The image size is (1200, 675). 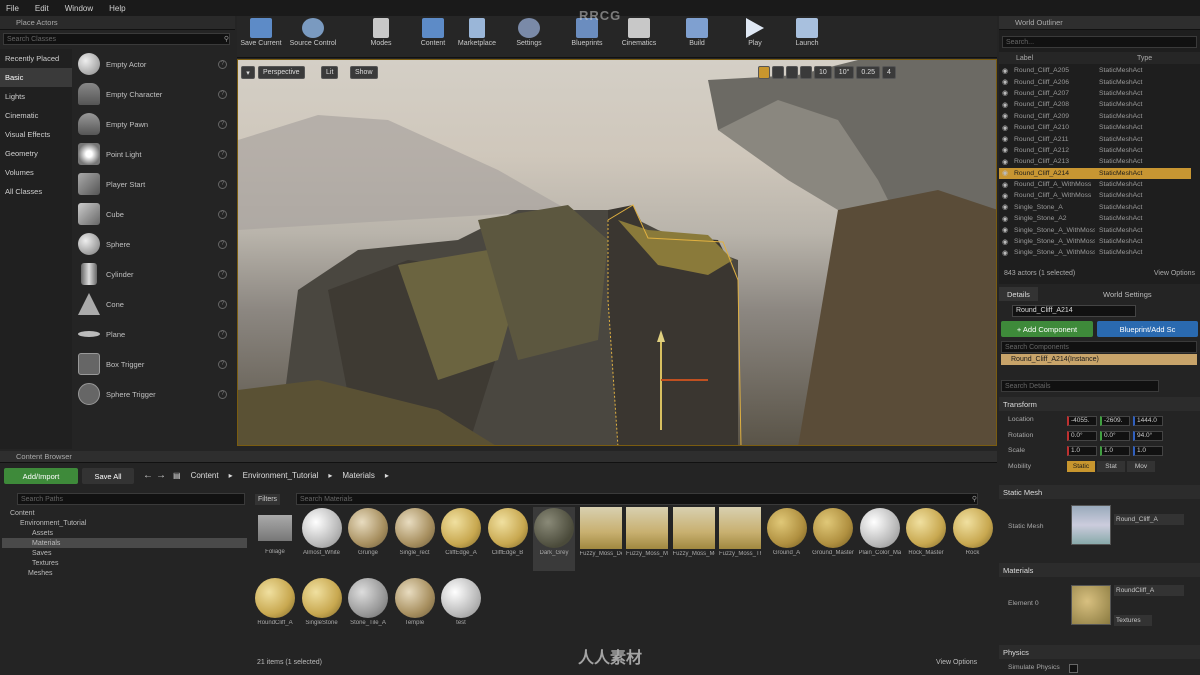 I want to click on actor-name-field: Round_Cliff_A214, so click(x=1074, y=311).